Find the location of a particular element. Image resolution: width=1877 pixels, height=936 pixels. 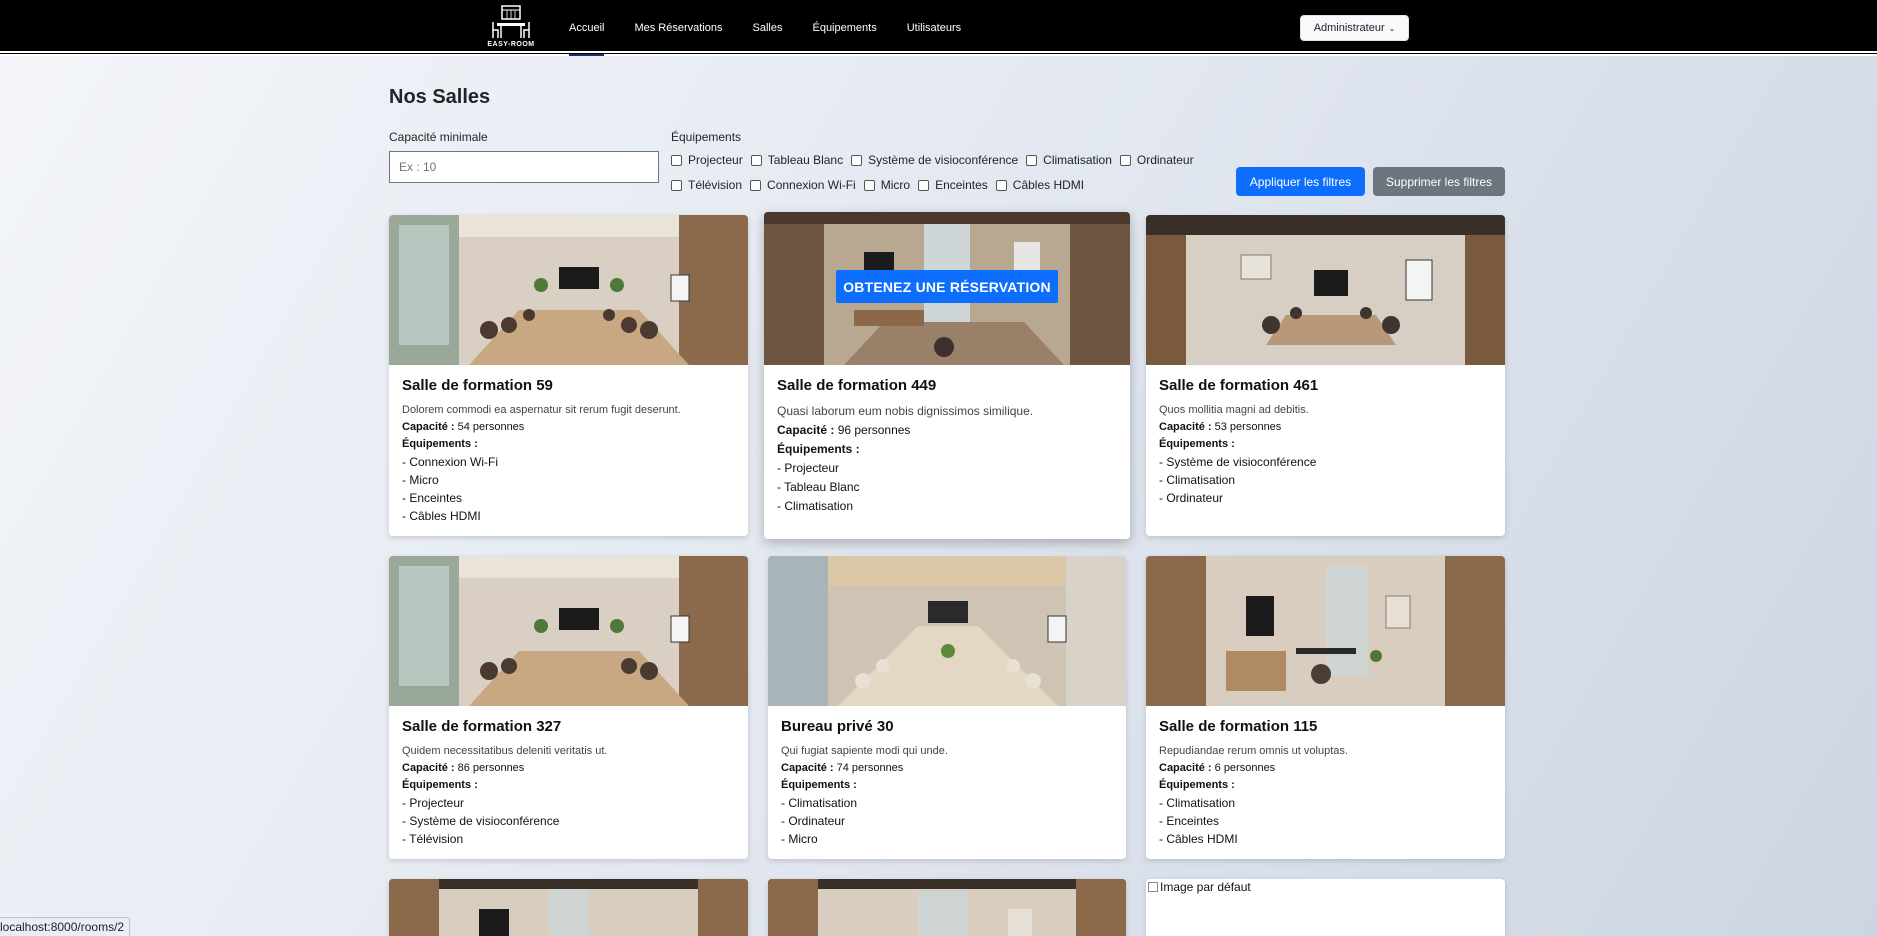

equipment-item: - Connexion Wi-Fi is located at coordinates (450, 462).